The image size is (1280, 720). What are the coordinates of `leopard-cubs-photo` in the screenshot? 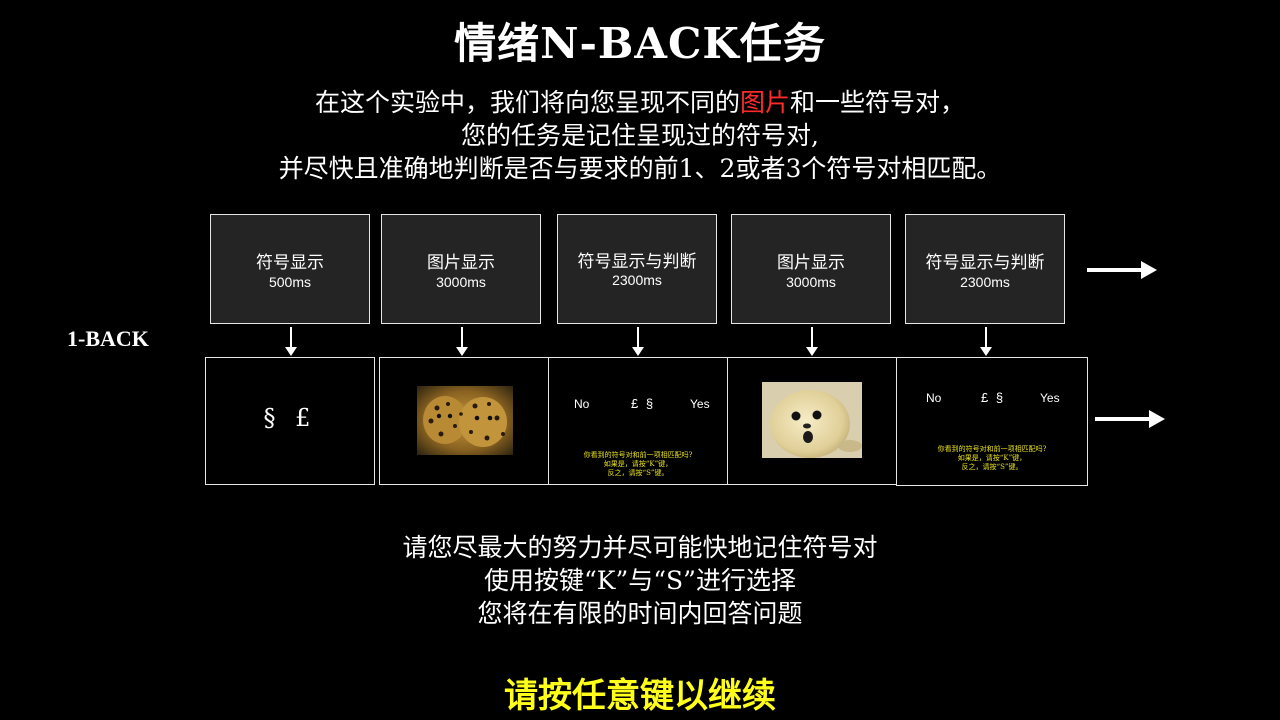 It's located at (465, 420).